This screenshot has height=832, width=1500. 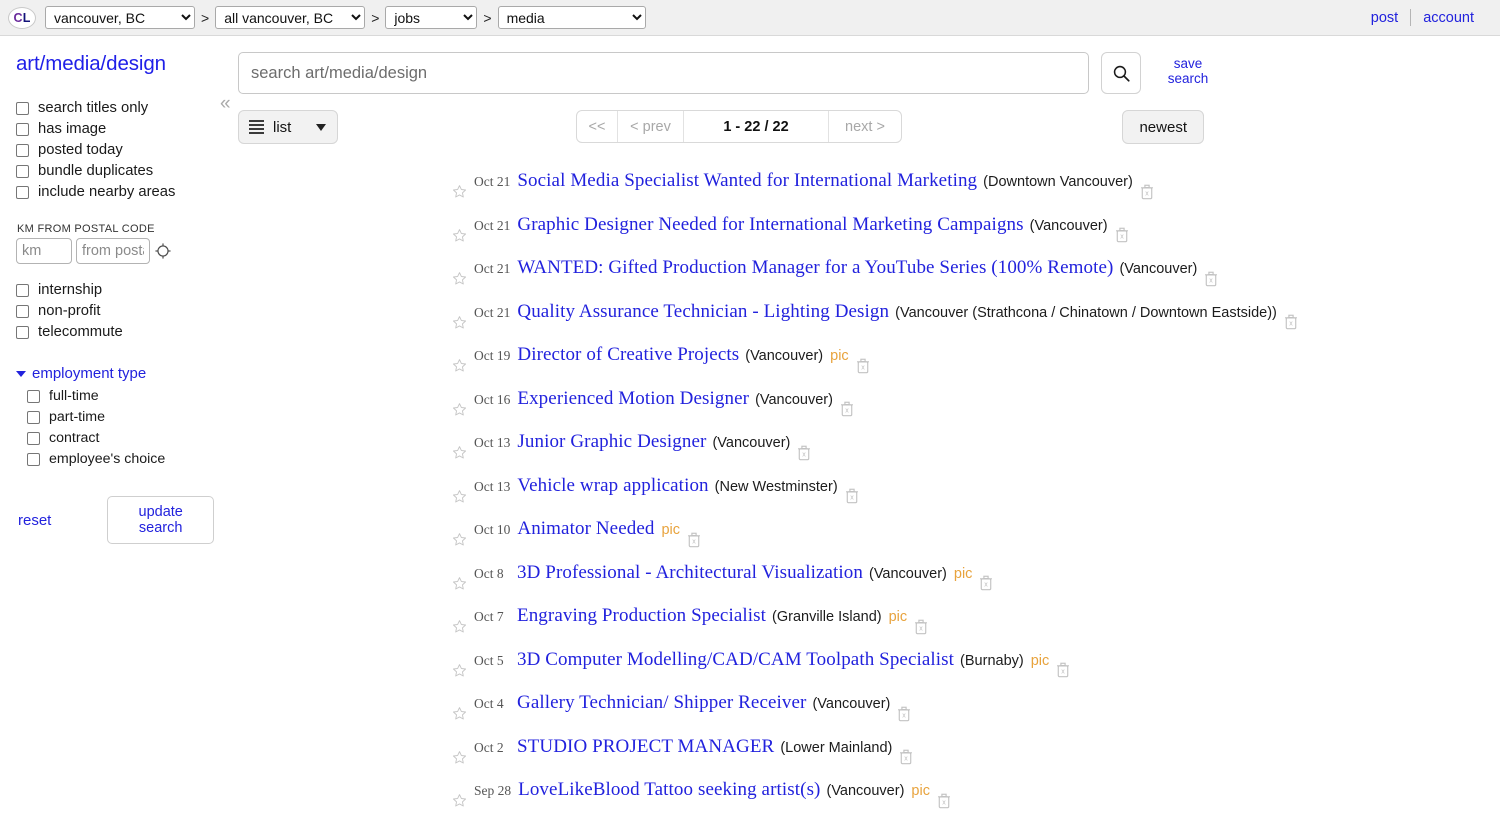 I want to click on employment-type-disclosure: employment type, so click(x=115, y=373).